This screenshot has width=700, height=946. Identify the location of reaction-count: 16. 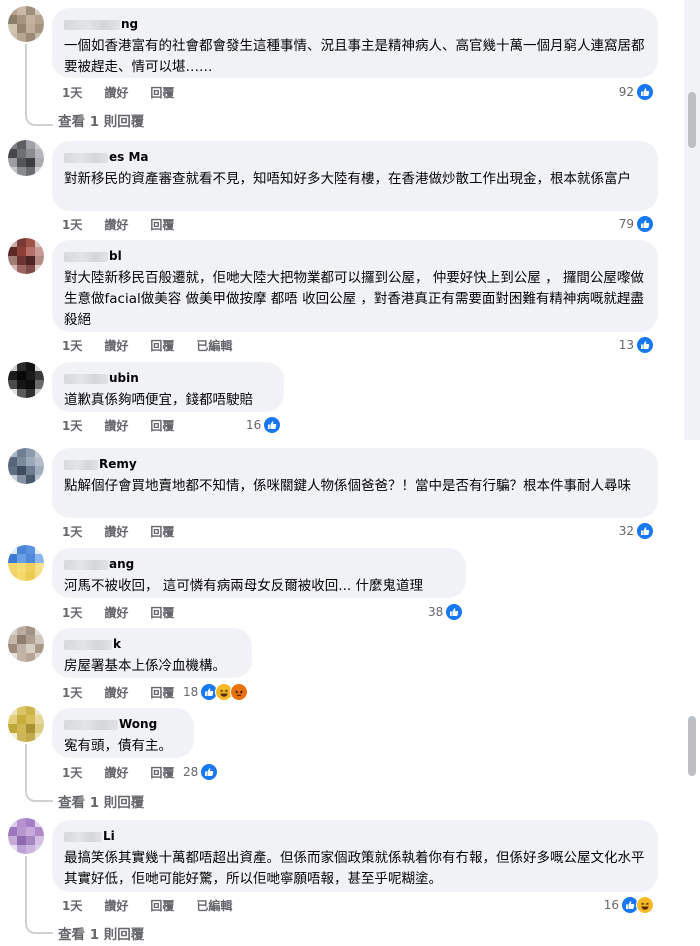
(611, 905).